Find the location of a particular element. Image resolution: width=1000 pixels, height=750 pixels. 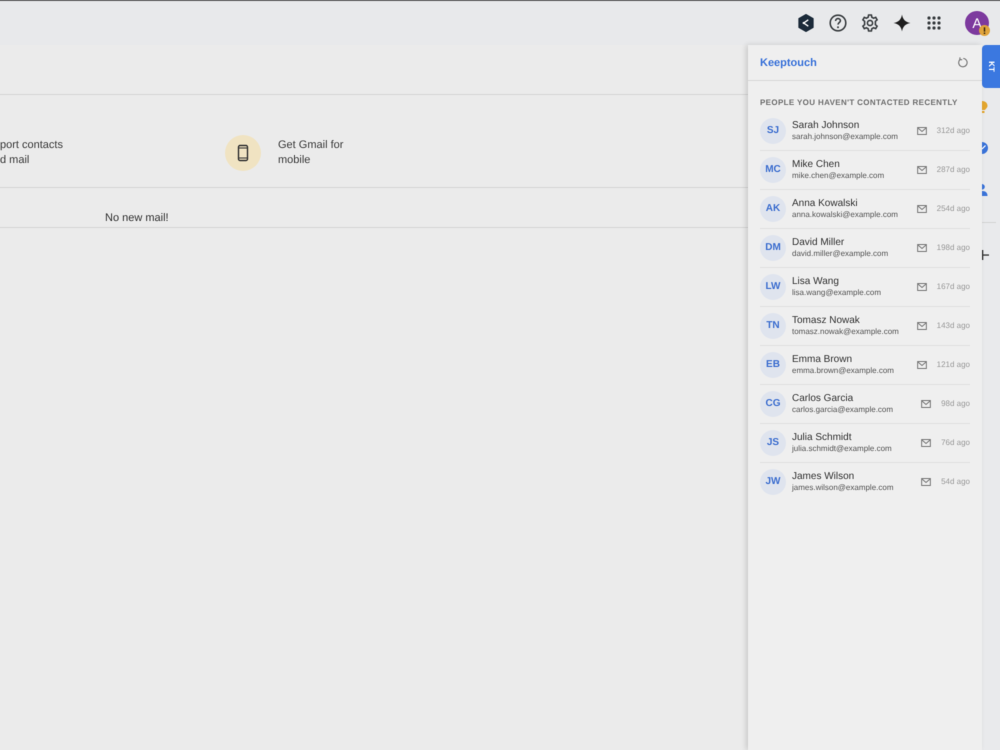

last-contact-time: 198d ago is located at coordinates (953, 248).